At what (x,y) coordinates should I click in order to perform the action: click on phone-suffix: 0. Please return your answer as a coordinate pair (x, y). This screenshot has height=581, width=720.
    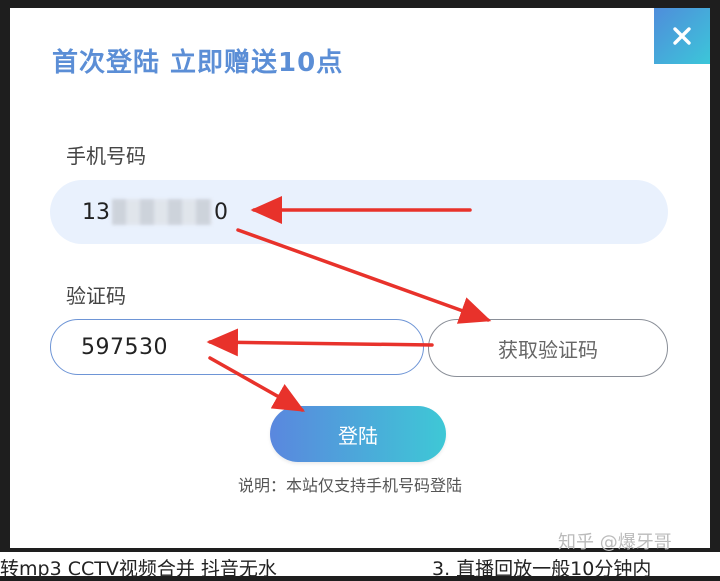
    Looking at the image, I should click on (221, 212).